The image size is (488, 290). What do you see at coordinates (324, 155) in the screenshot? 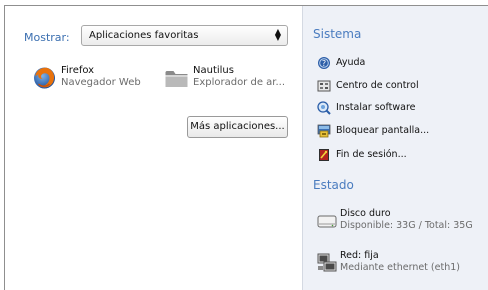
I see `logout-icon` at bounding box center [324, 155].